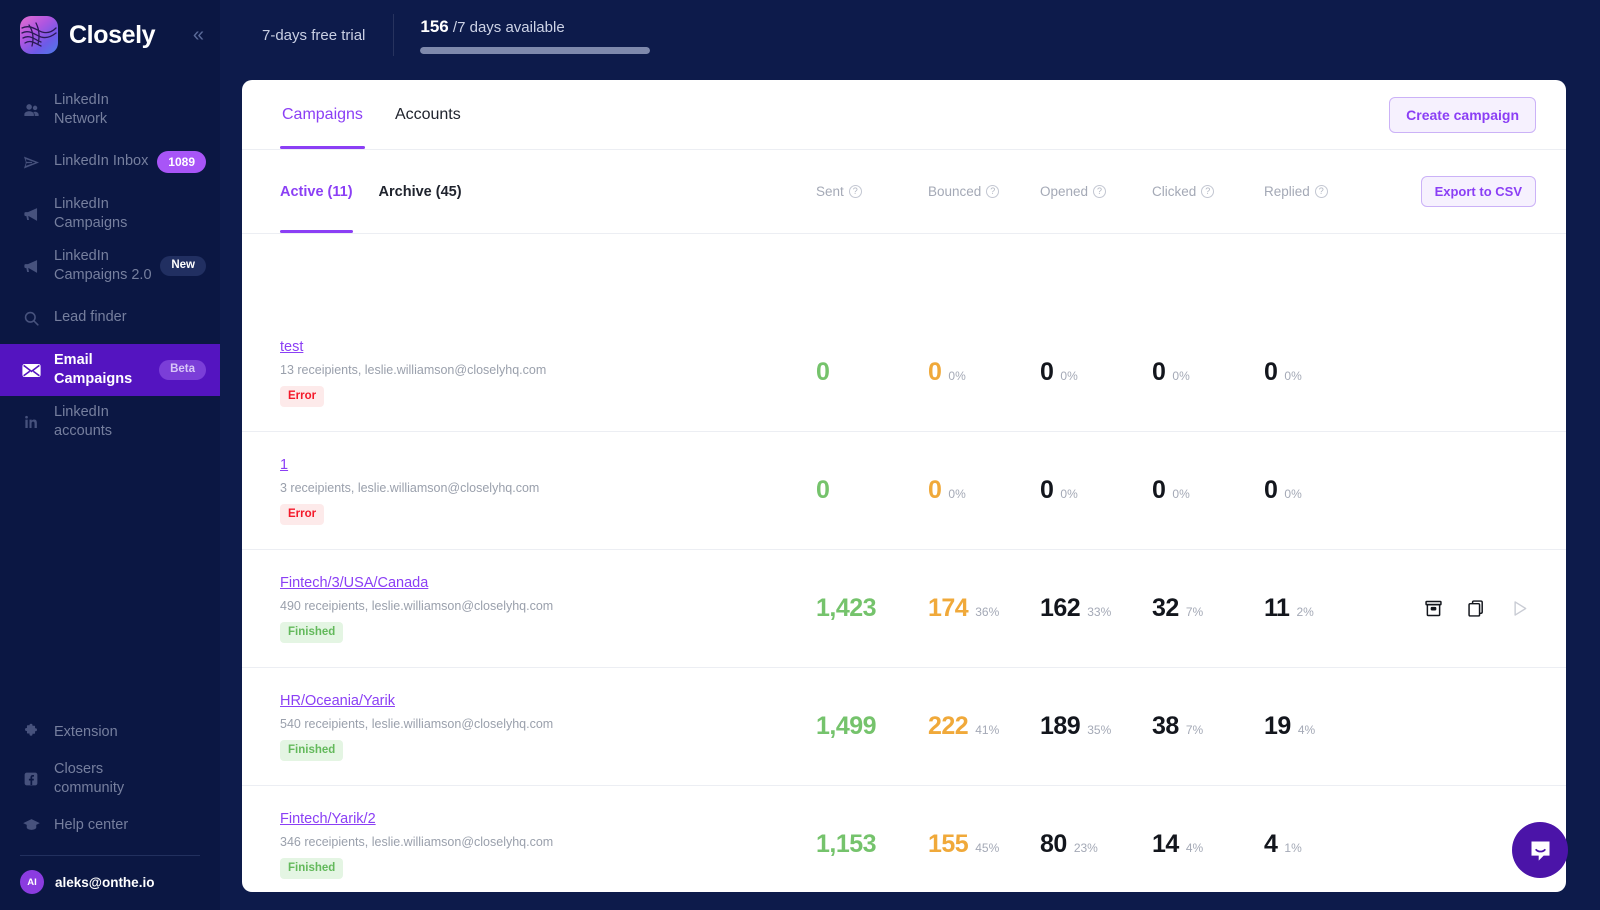 Image resolution: width=1600 pixels, height=910 pixels. I want to click on sidebar-item-linkedin-campaigns-2: LinkedIn Campaigns 2.0 New, so click(110, 266).